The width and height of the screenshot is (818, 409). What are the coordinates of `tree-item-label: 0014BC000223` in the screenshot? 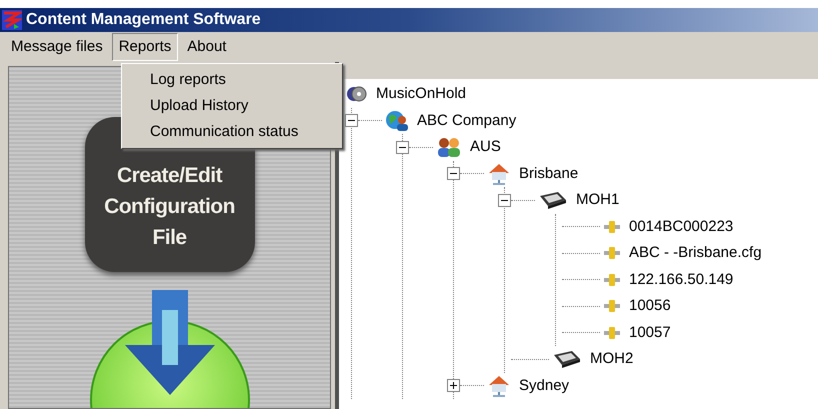 It's located at (681, 227).